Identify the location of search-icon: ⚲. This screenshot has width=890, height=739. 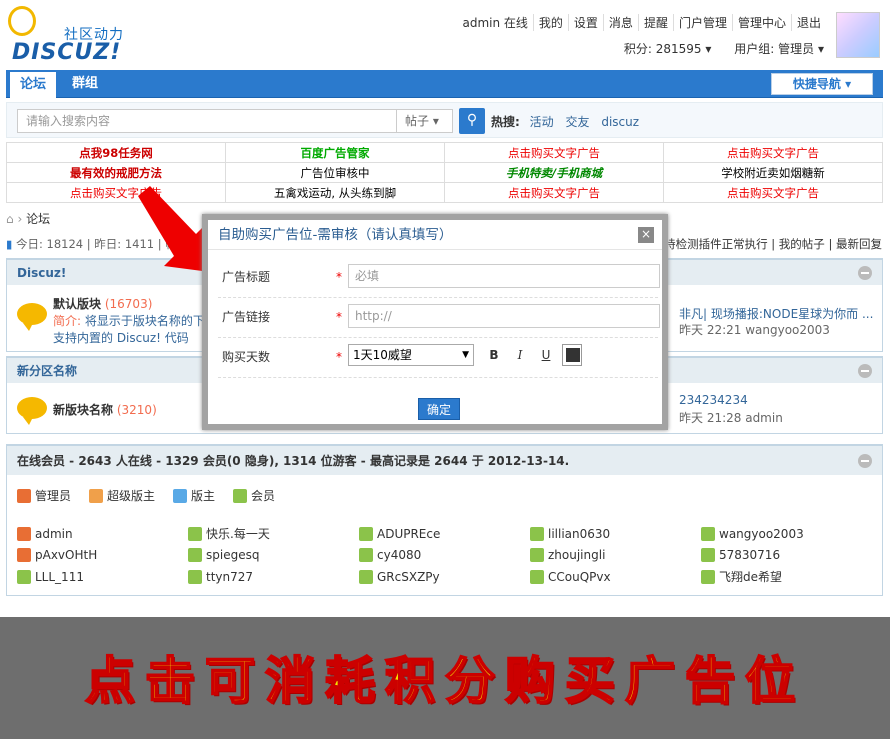
(472, 120).